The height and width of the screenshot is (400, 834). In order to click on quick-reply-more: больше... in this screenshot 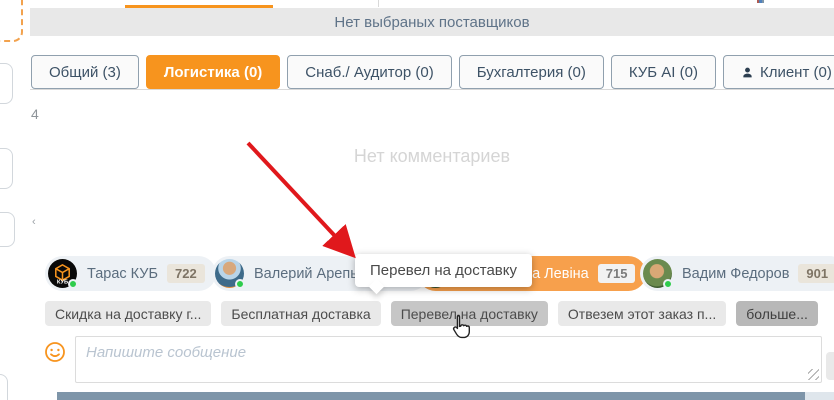, I will do `click(777, 313)`.